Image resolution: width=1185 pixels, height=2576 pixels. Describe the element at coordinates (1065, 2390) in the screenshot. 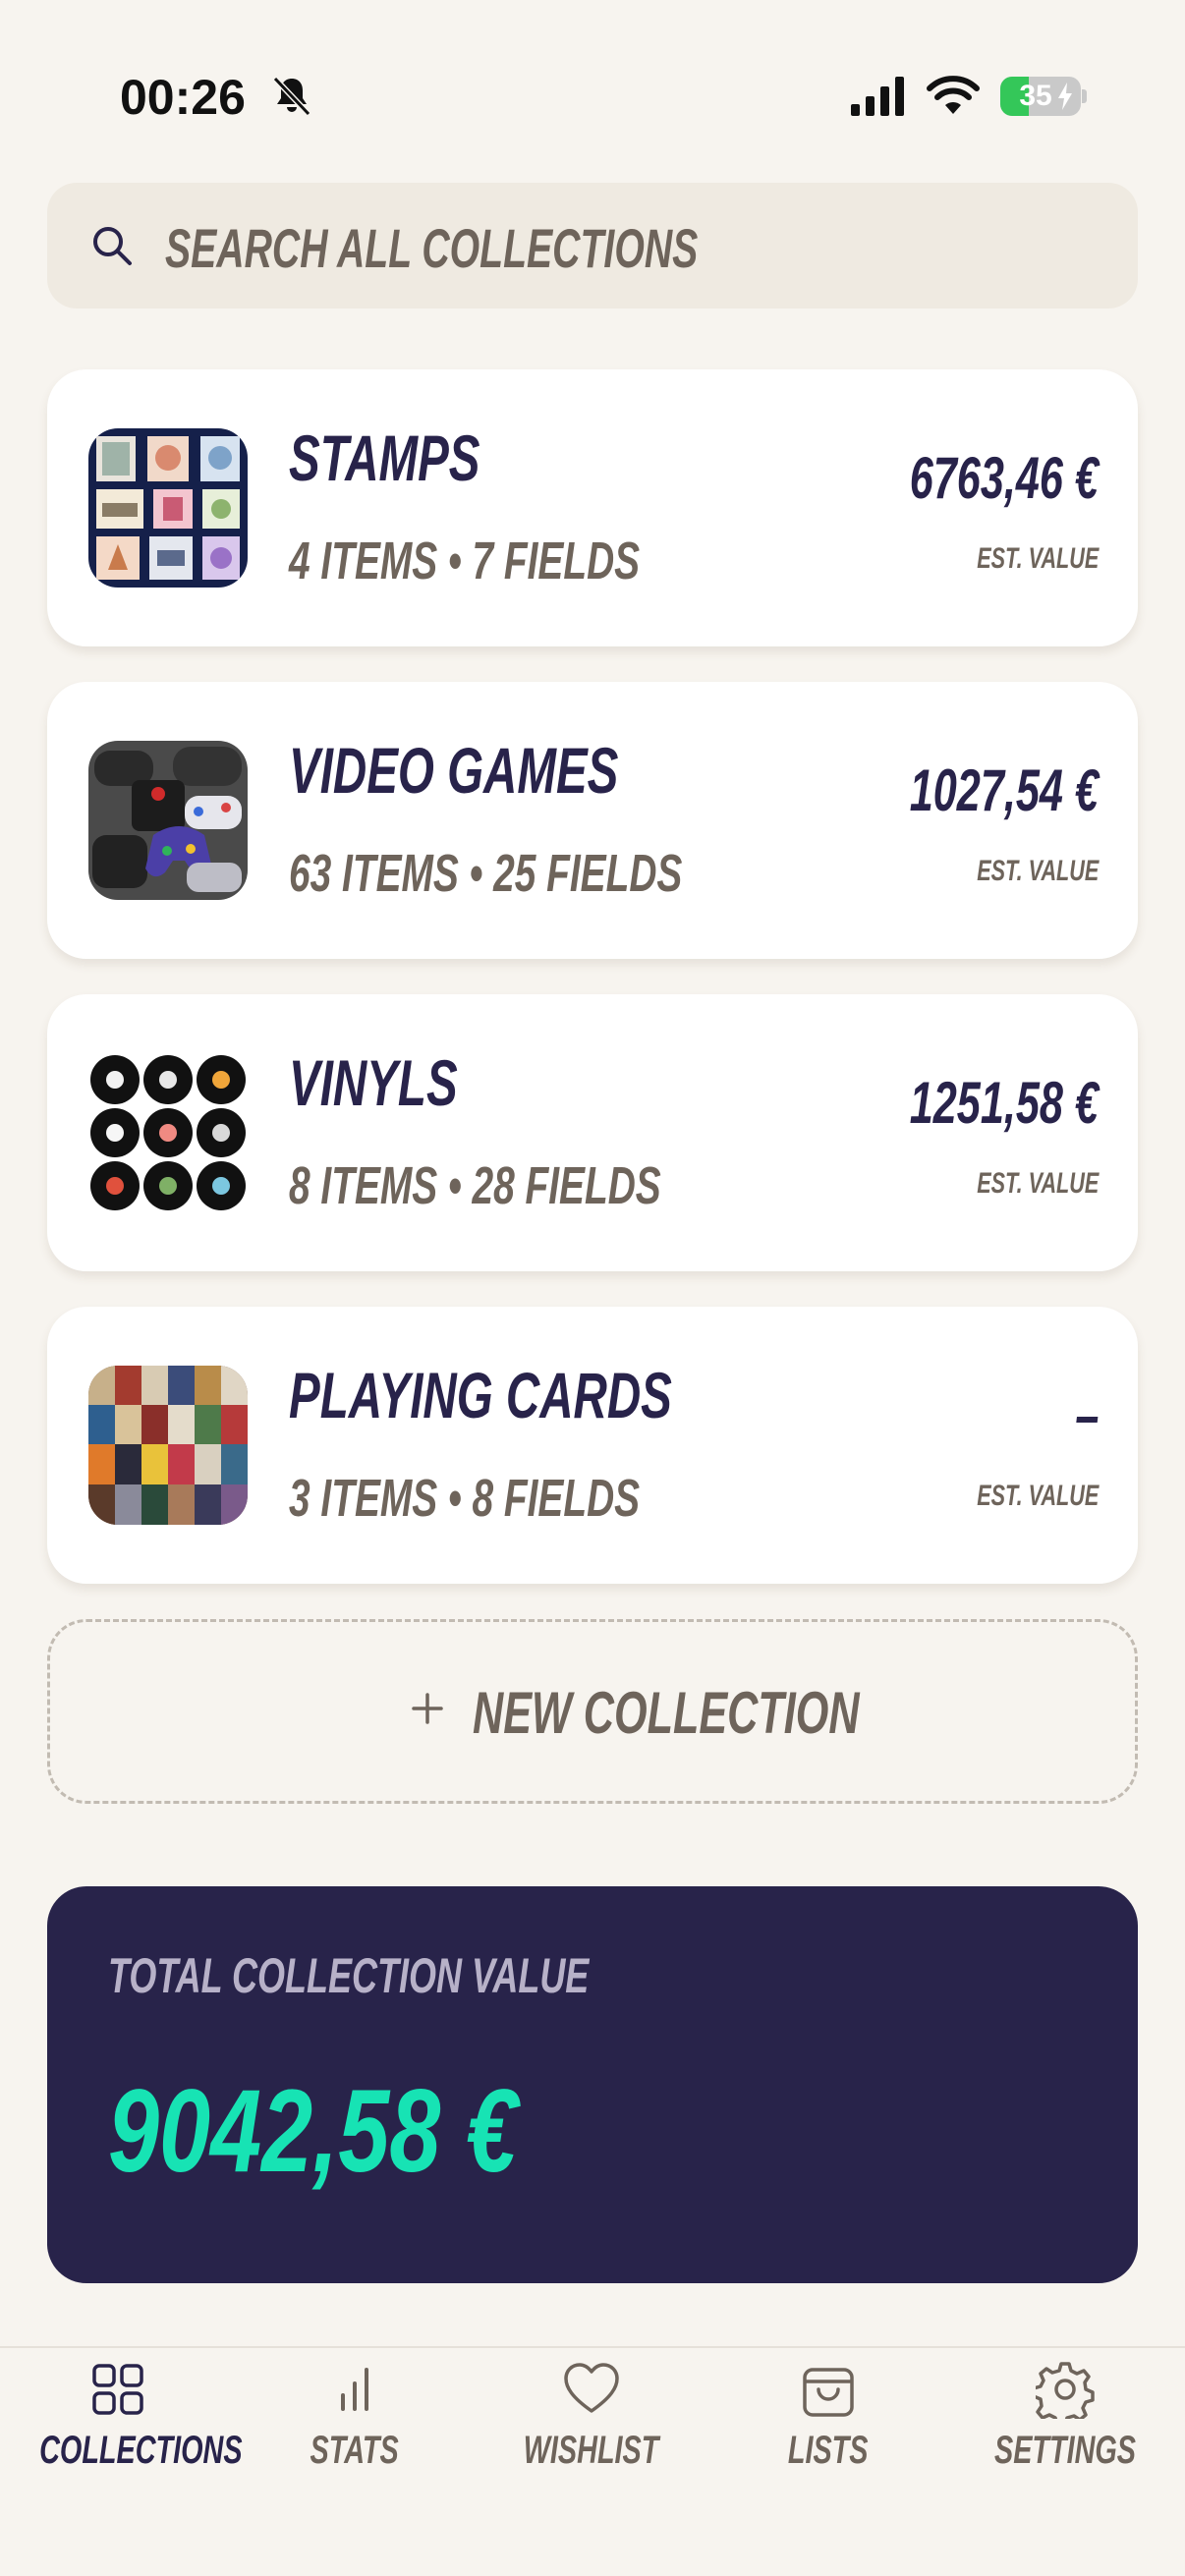

I see `gear-icon` at that location.